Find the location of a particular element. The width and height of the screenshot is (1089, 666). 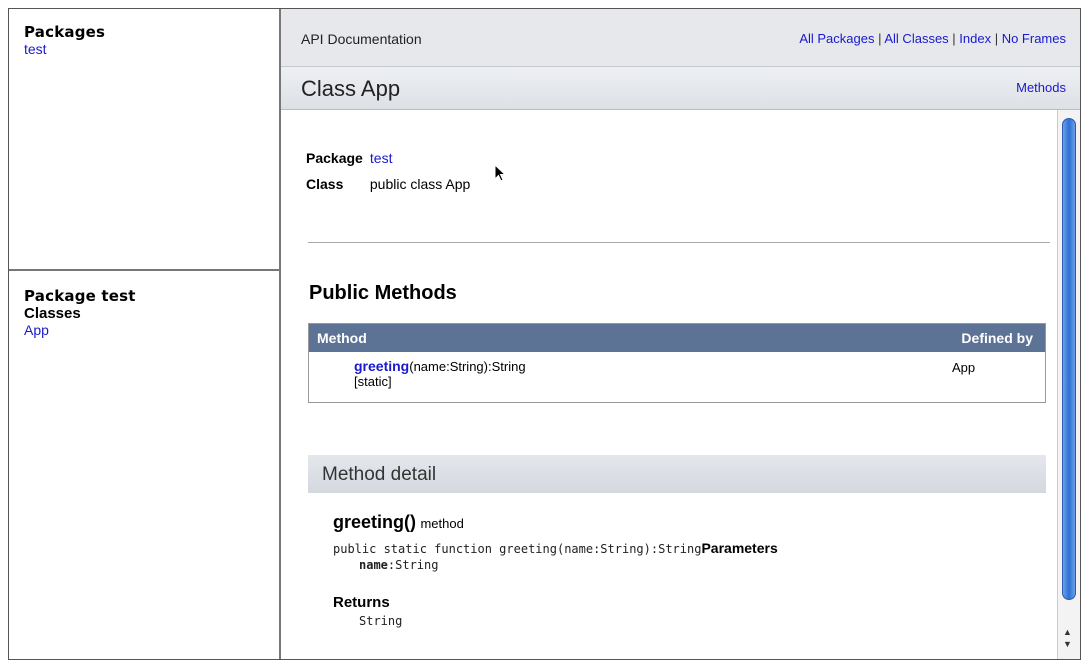

param-row: name:String is located at coordinates (398, 565).